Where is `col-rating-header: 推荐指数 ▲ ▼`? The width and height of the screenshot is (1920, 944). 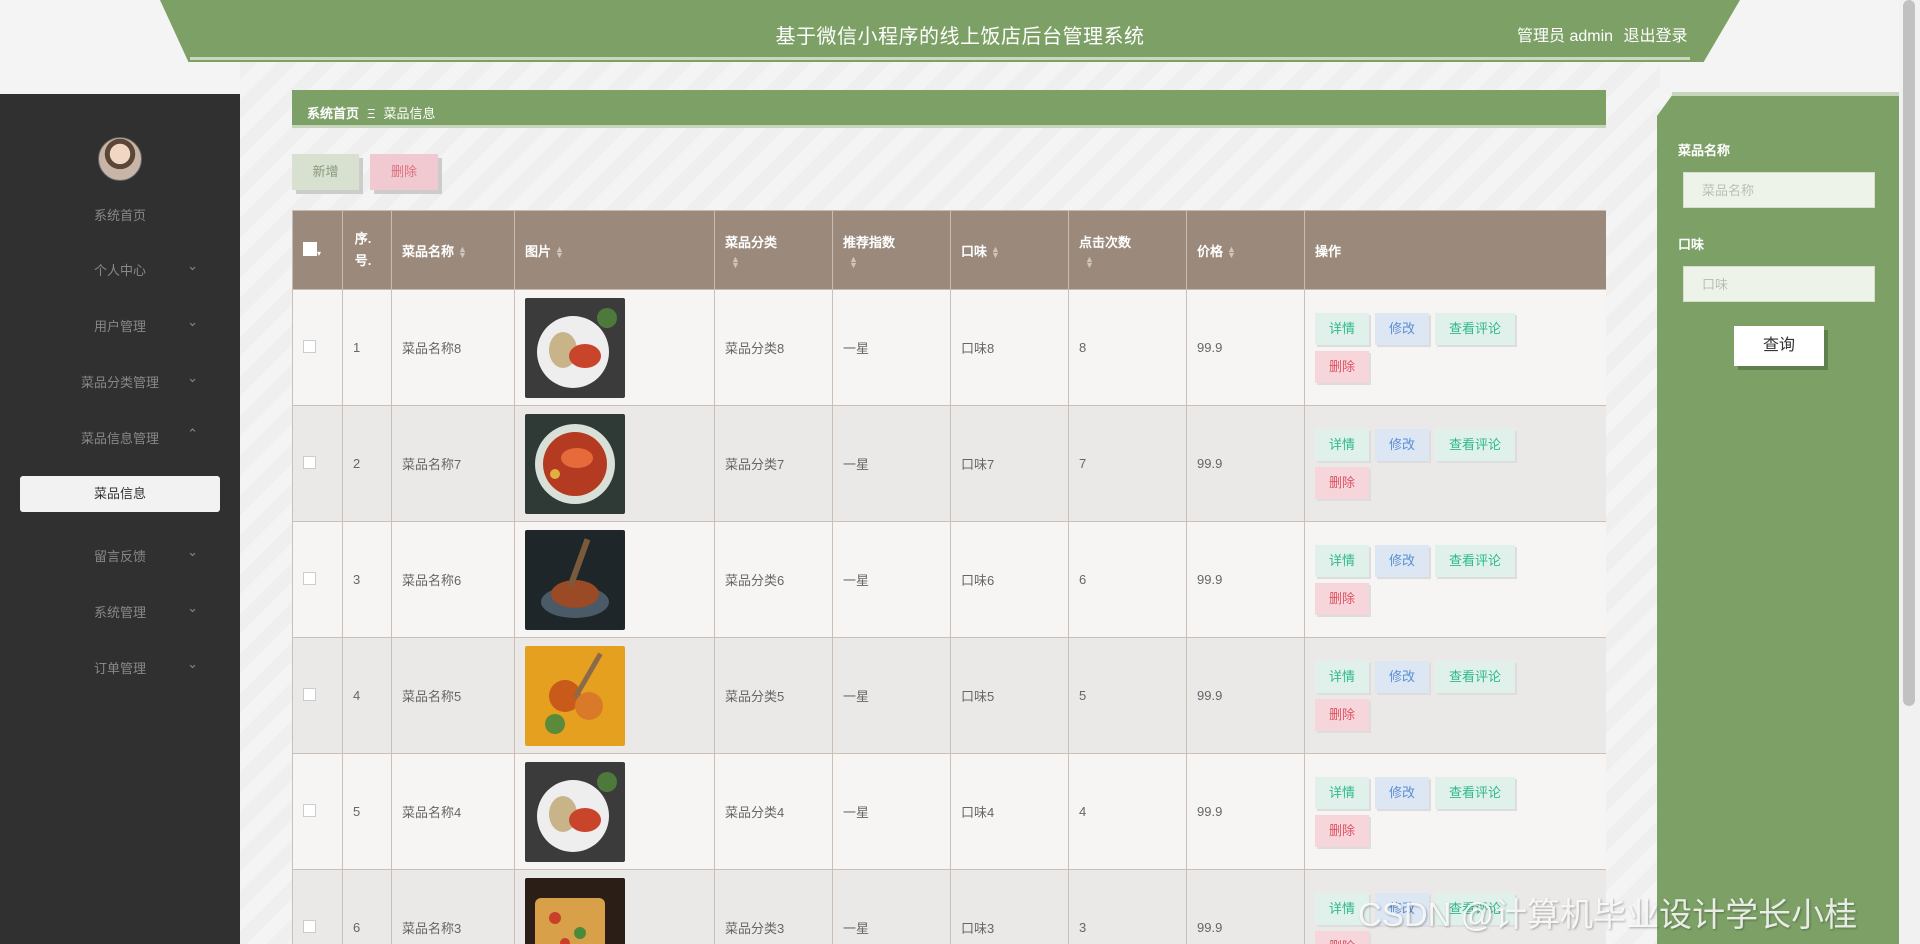
col-rating-header: 推荐指数 ▲ ▼ is located at coordinates (891, 250).